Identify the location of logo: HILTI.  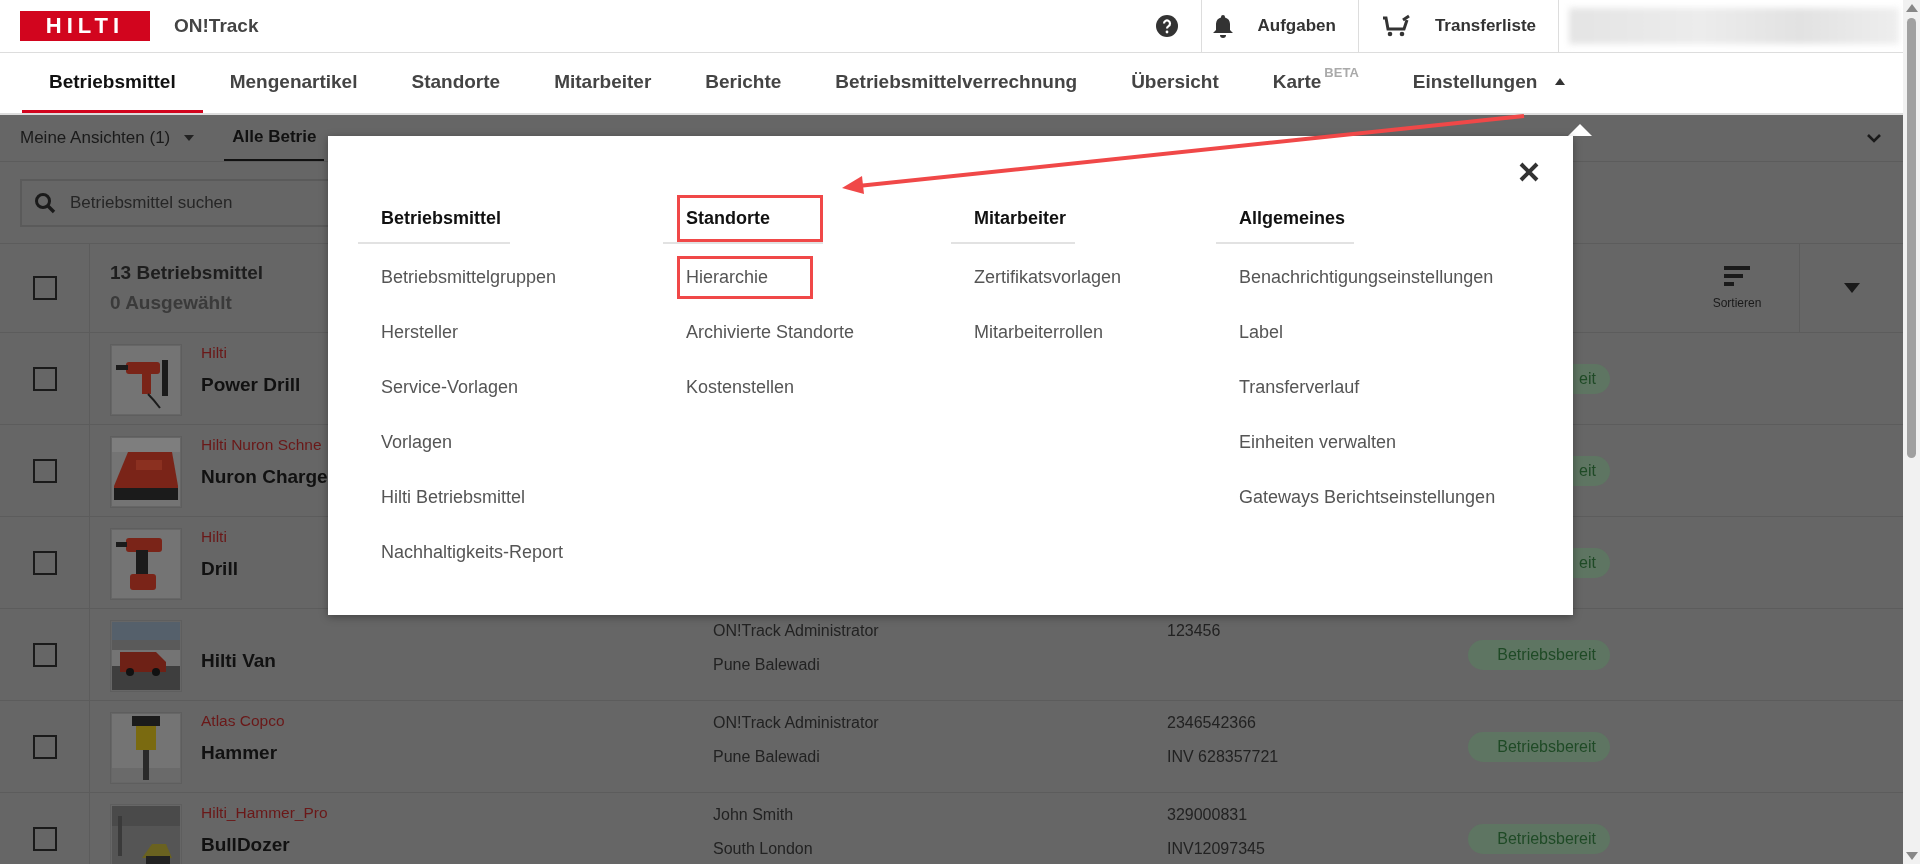
(85, 26).